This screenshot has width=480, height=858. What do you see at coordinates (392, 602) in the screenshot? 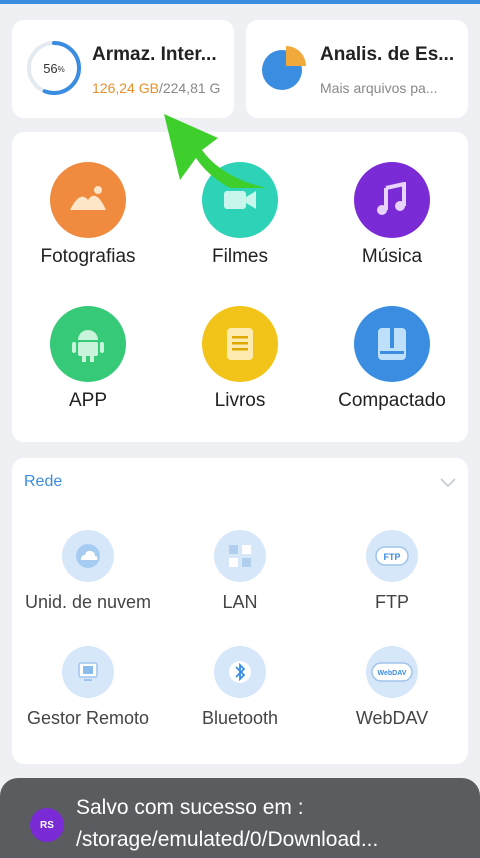
I see `network-item-label: FTP` at bounding box center [392, 602].